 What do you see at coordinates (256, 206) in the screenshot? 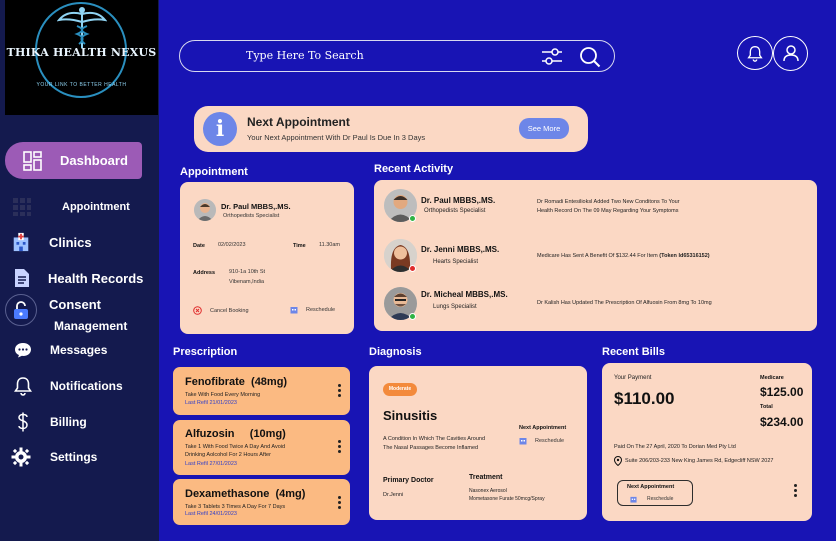
I see `doctor-name: Dr. Paul MBBS,.MS.` at bounding box center [256, 206].